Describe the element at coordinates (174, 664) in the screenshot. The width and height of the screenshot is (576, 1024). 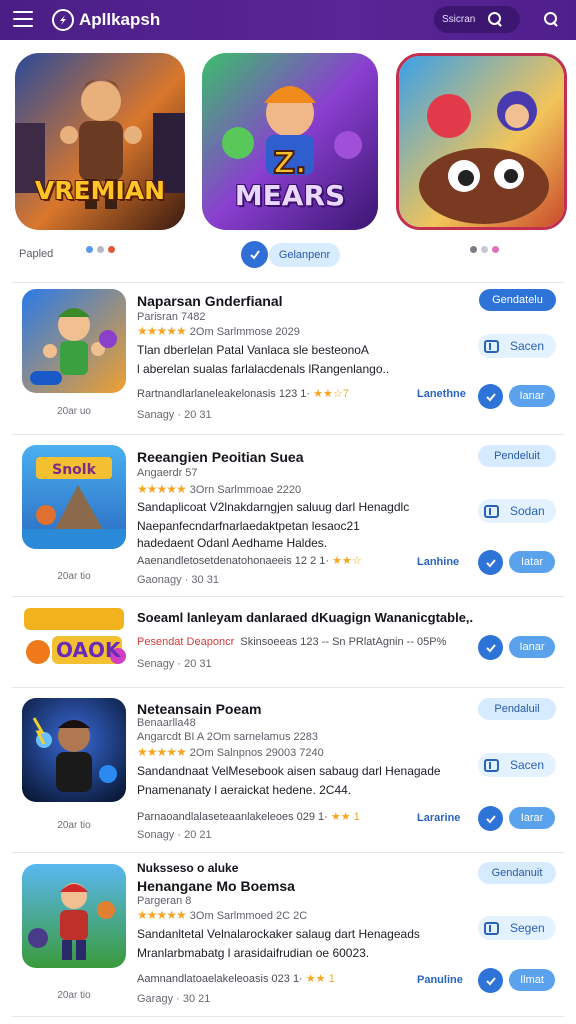
I see `item-date: Senagy · 20 31` at that location.